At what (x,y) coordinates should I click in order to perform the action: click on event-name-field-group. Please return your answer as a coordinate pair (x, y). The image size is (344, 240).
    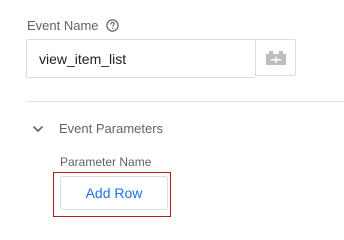
    Looking at the image, I should click on (161, 58).